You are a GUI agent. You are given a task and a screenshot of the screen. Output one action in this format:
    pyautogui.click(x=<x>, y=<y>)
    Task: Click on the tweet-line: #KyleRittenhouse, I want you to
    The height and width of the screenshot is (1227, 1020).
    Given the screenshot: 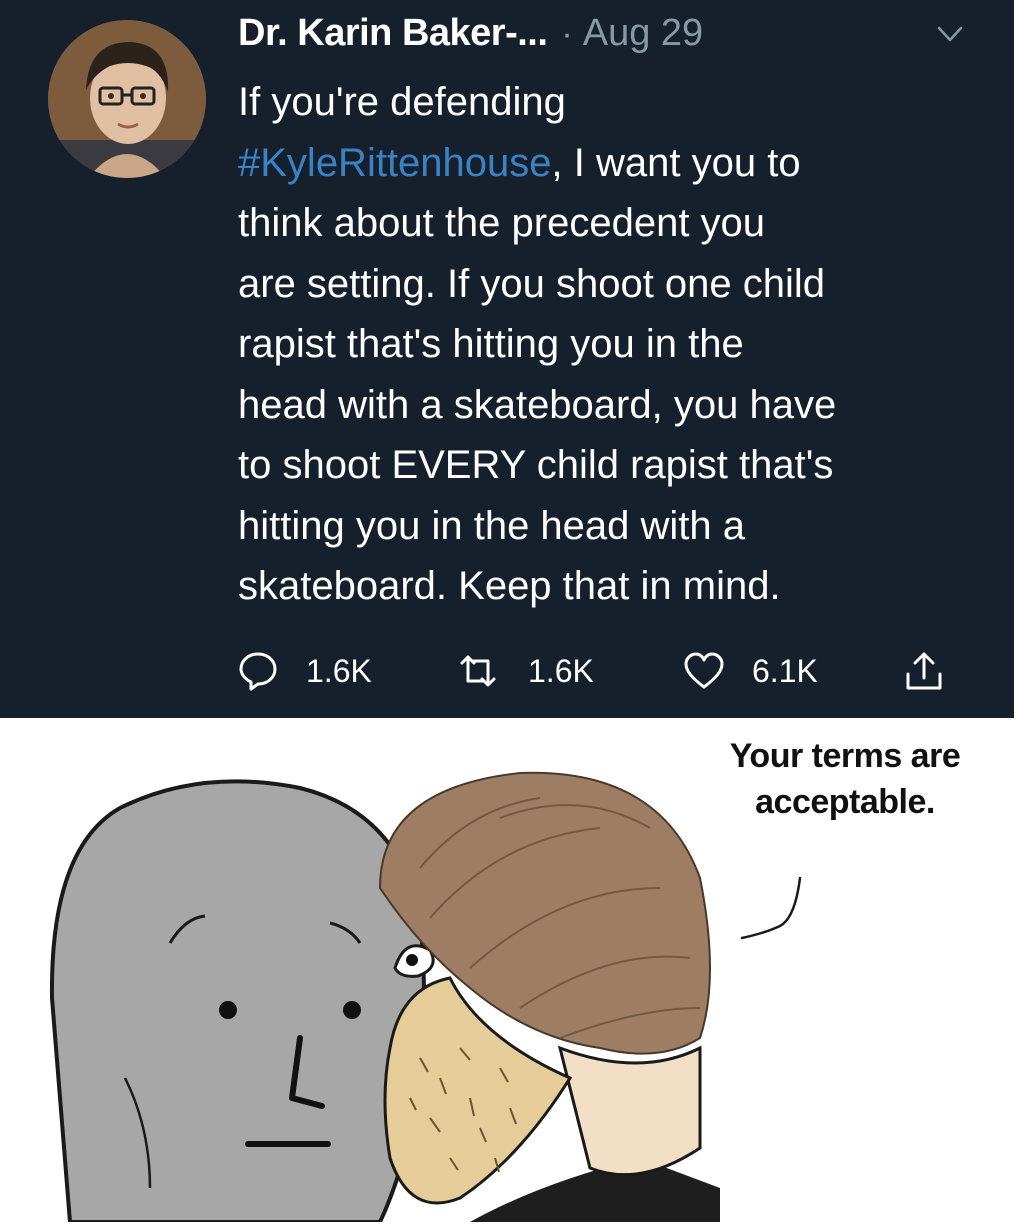 What is the action you would take?
    pyautogui.click(x=618, y=163)
    